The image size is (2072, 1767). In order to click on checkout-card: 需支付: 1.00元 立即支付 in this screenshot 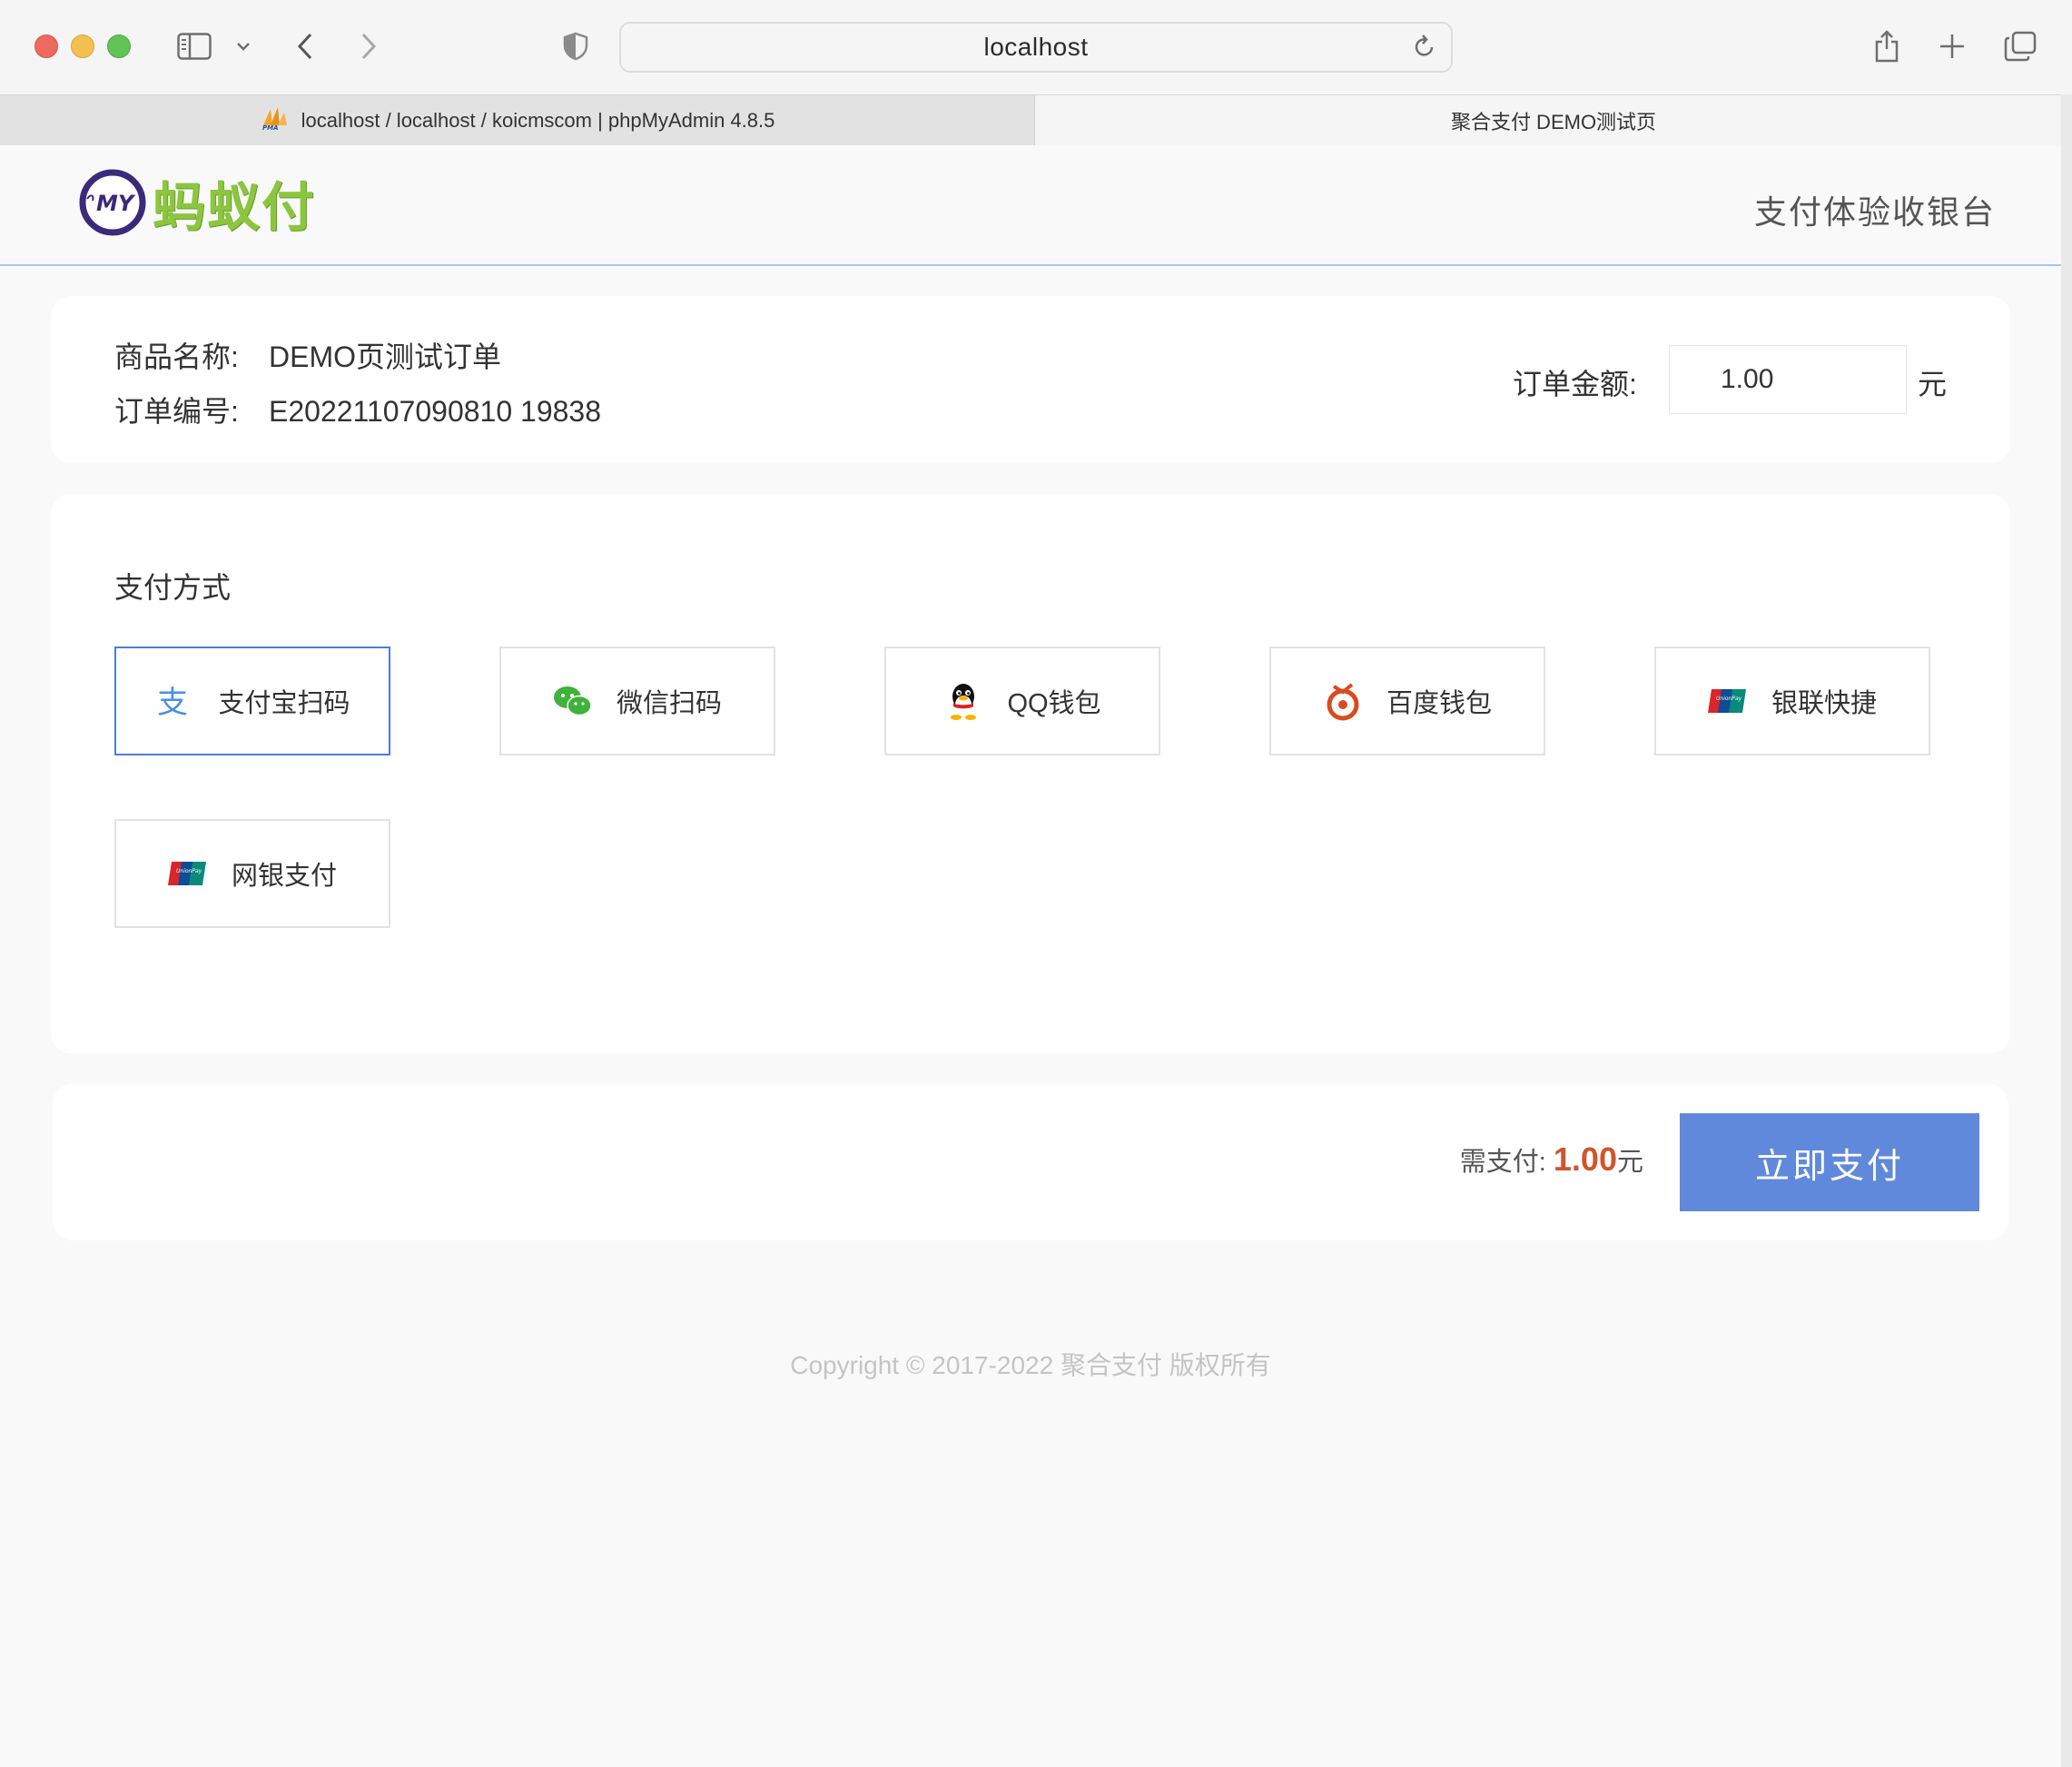, I will do `click(1030, 1162)`.